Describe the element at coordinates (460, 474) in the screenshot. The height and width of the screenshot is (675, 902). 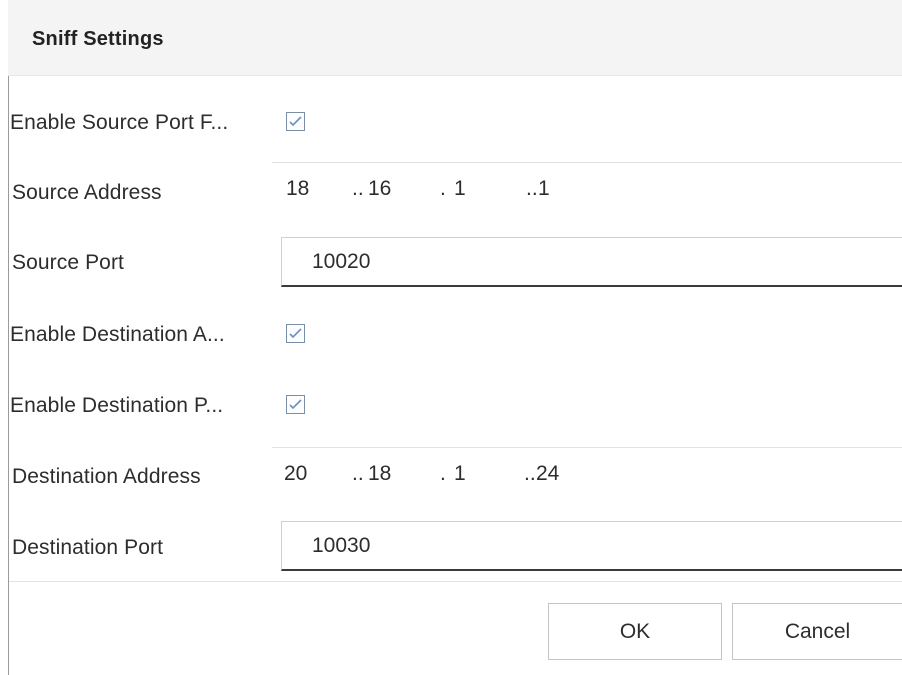
I see `destination-address-octet-3: 1` at that location.